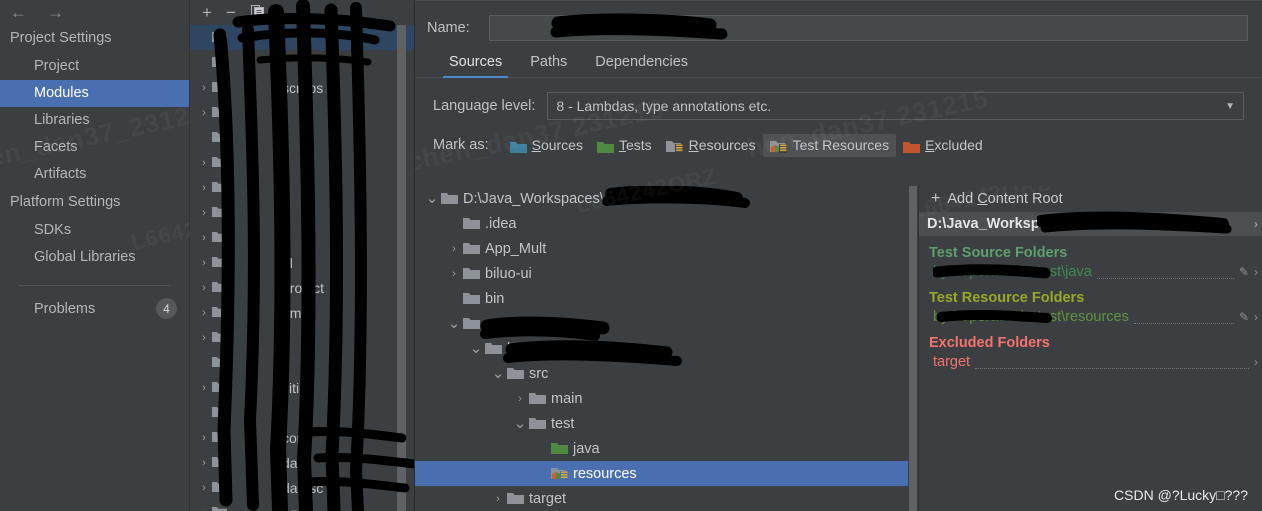 Image resolution: width=1262 pixels, height=511 pixels. What do you see at coordinates (1090, 199) in the screenshot?
I see `add-content-root-button: + Add Content Root` at bounding box center [1090, 199].